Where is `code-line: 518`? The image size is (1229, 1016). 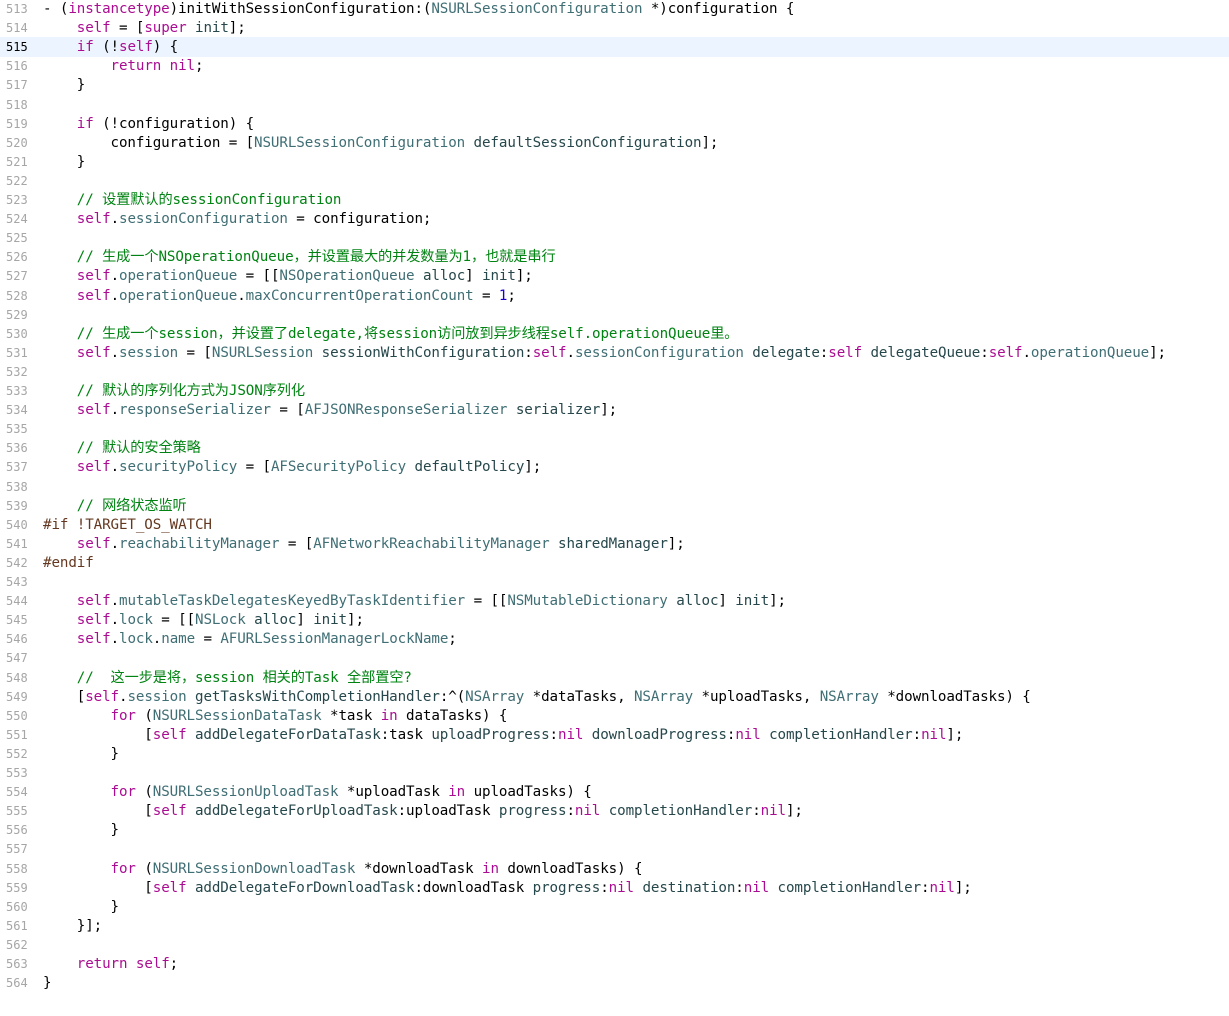
code-line: 518 is located at coordinates (614, 105).